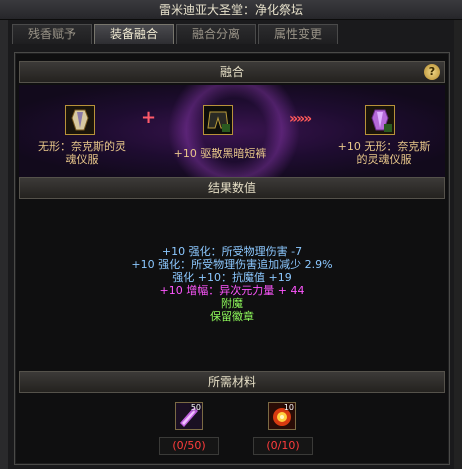  Describe the element at coordinates (458, 244) in the screenshot. I see `right-frame` at that location.